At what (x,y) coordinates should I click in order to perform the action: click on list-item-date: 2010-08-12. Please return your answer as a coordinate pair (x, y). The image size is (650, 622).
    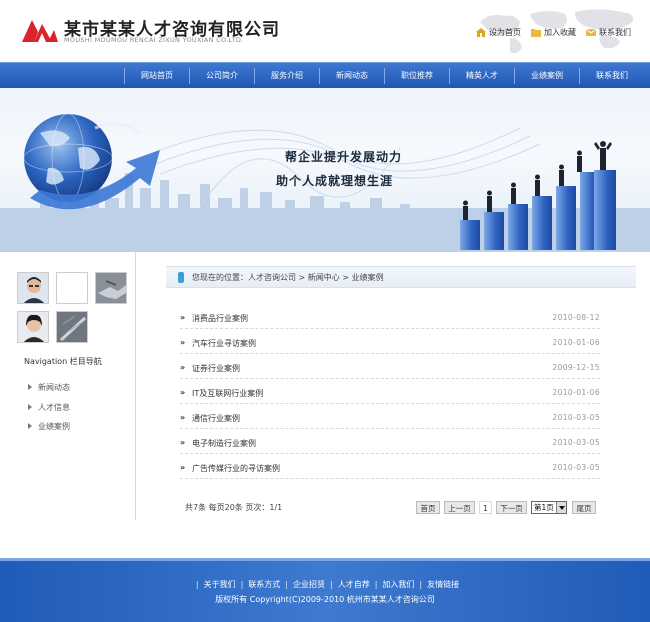
    Looking at the image, I should click on (576, 317).